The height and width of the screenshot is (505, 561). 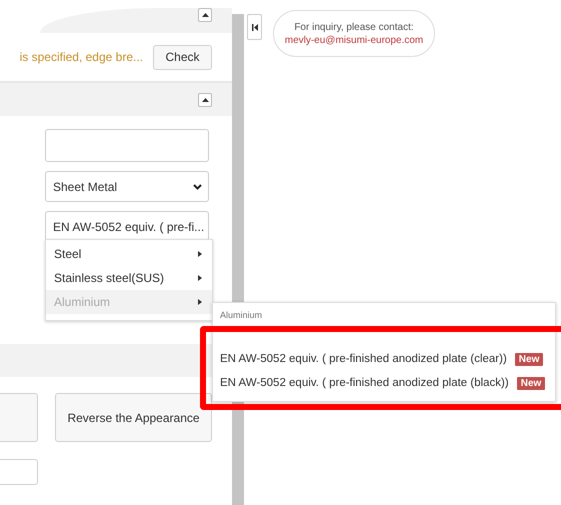 I want to click on check-button: Check, so click(x=182, y=57).